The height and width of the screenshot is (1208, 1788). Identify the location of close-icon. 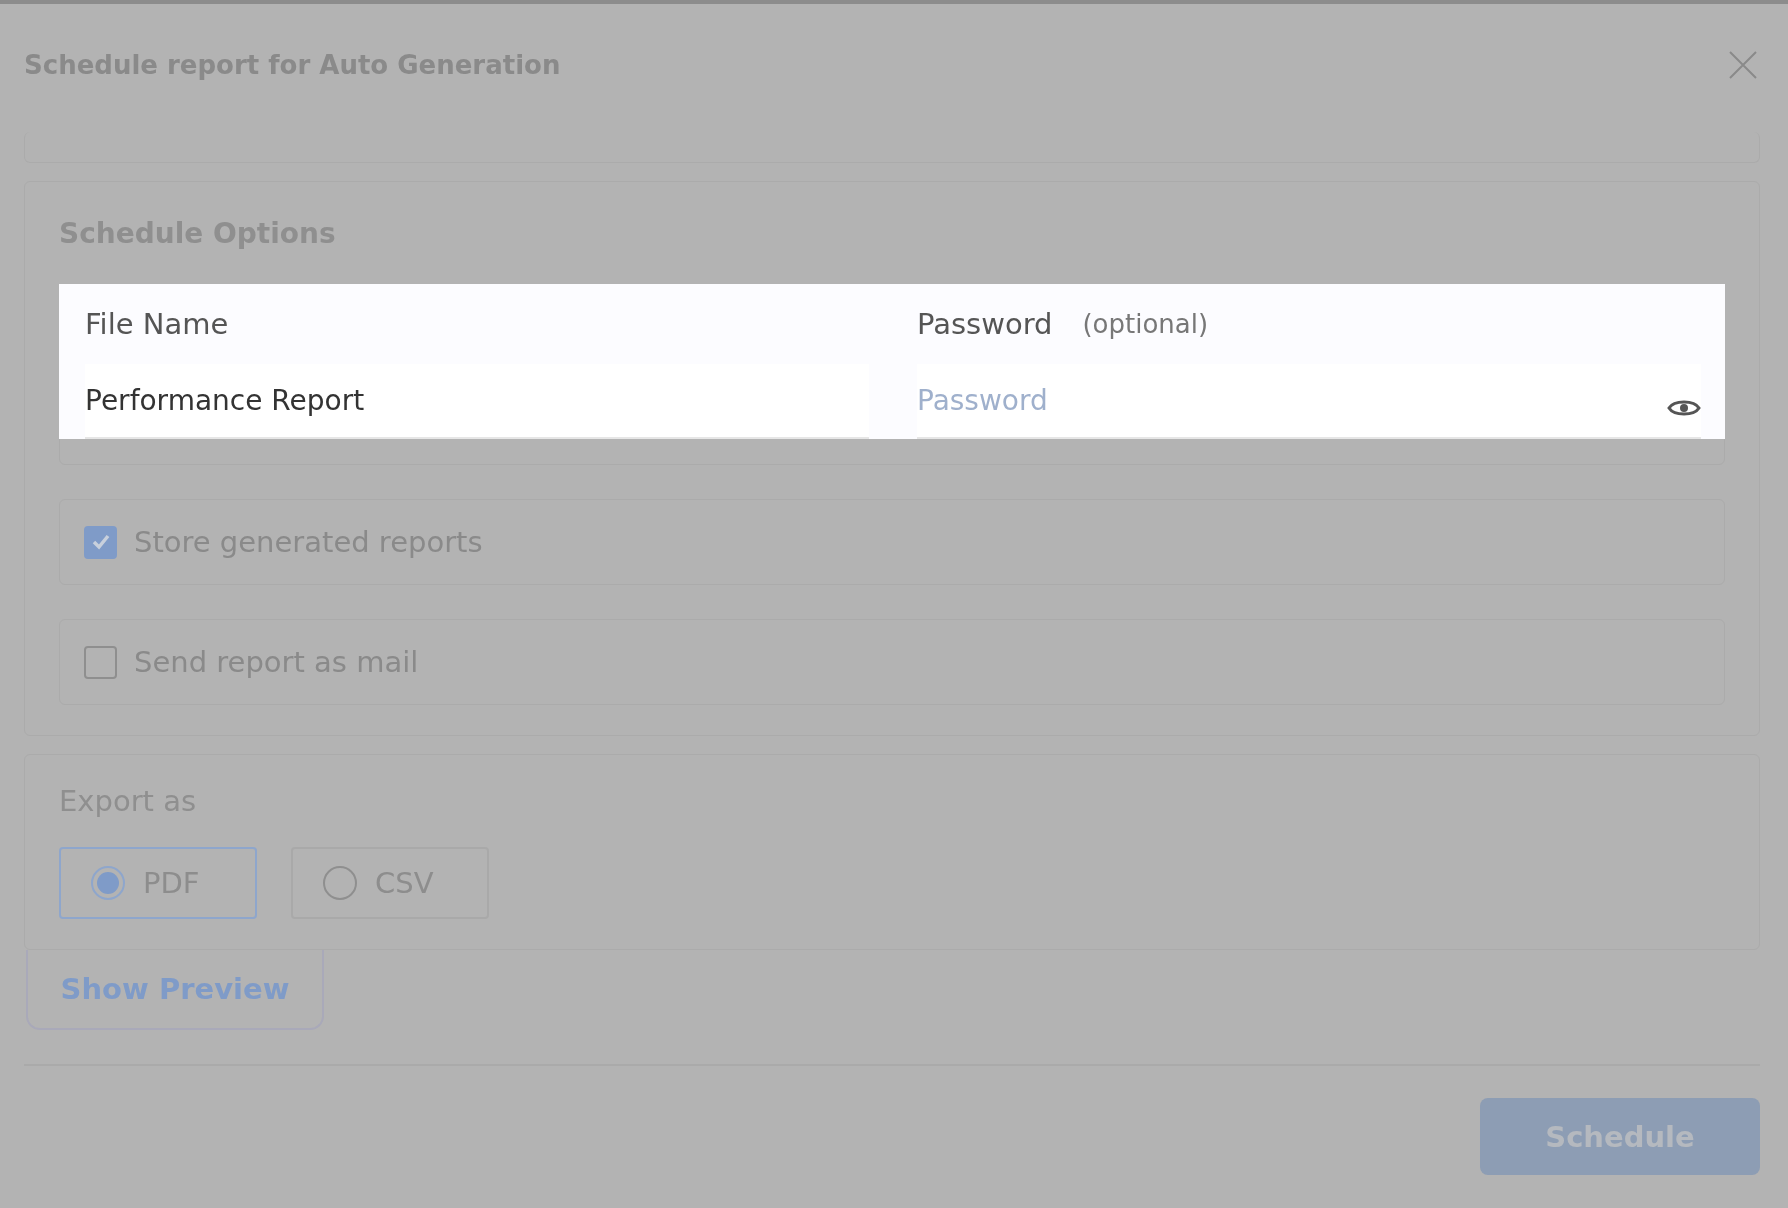
(1743, 65).